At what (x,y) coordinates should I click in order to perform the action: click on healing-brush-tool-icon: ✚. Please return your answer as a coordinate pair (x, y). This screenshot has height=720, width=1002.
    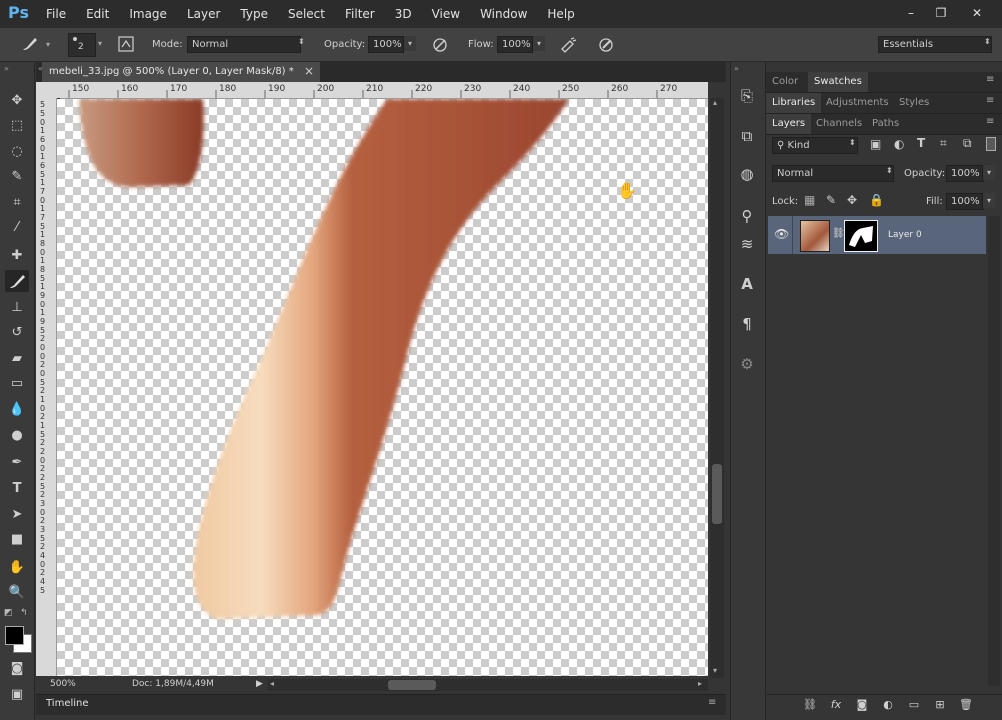
    Looking at the image, I should click on (17, 256).